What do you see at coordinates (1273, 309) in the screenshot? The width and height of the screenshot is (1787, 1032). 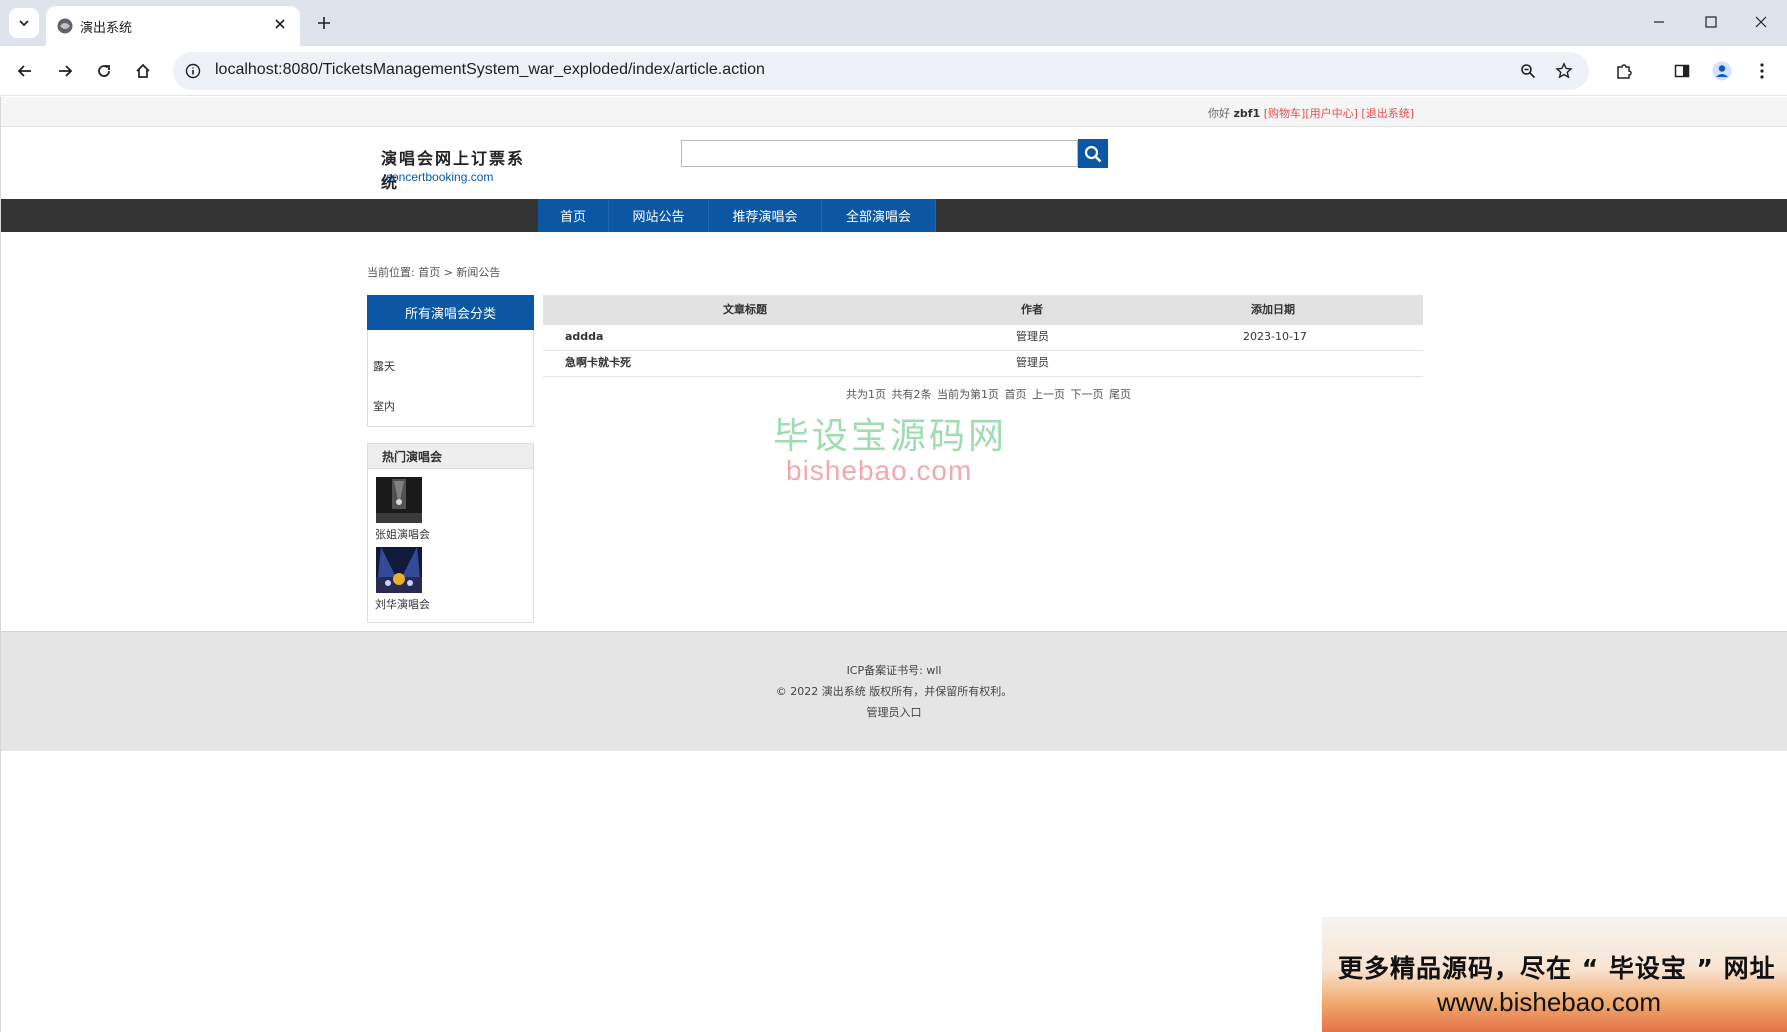 I see `col-date: 添加日期` at bounding box center [1273, 309].